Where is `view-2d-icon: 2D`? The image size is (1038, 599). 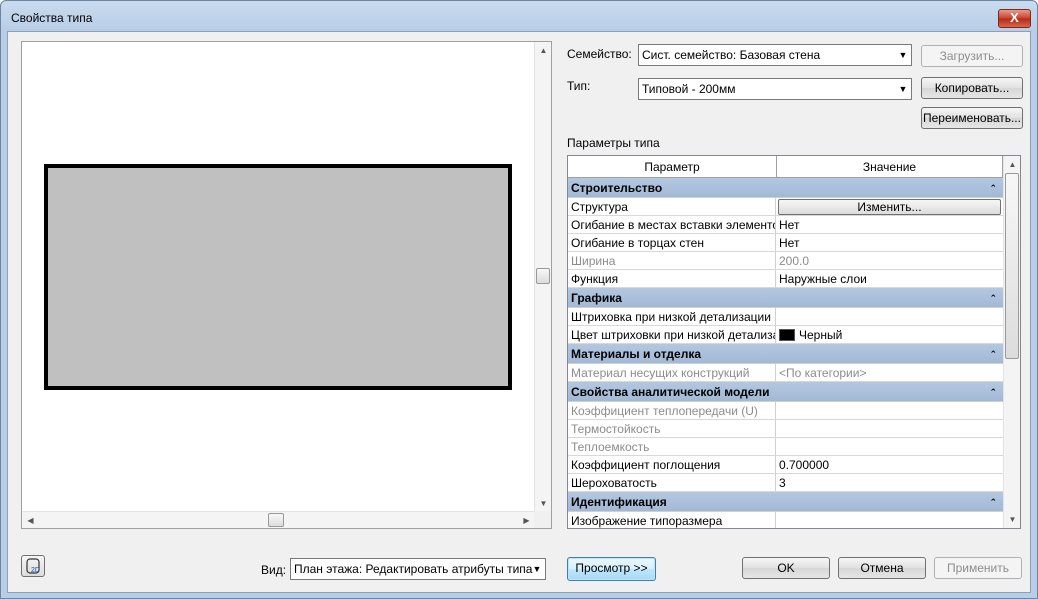 view-2d-icon: 2D is located at coordinates (33, 566).